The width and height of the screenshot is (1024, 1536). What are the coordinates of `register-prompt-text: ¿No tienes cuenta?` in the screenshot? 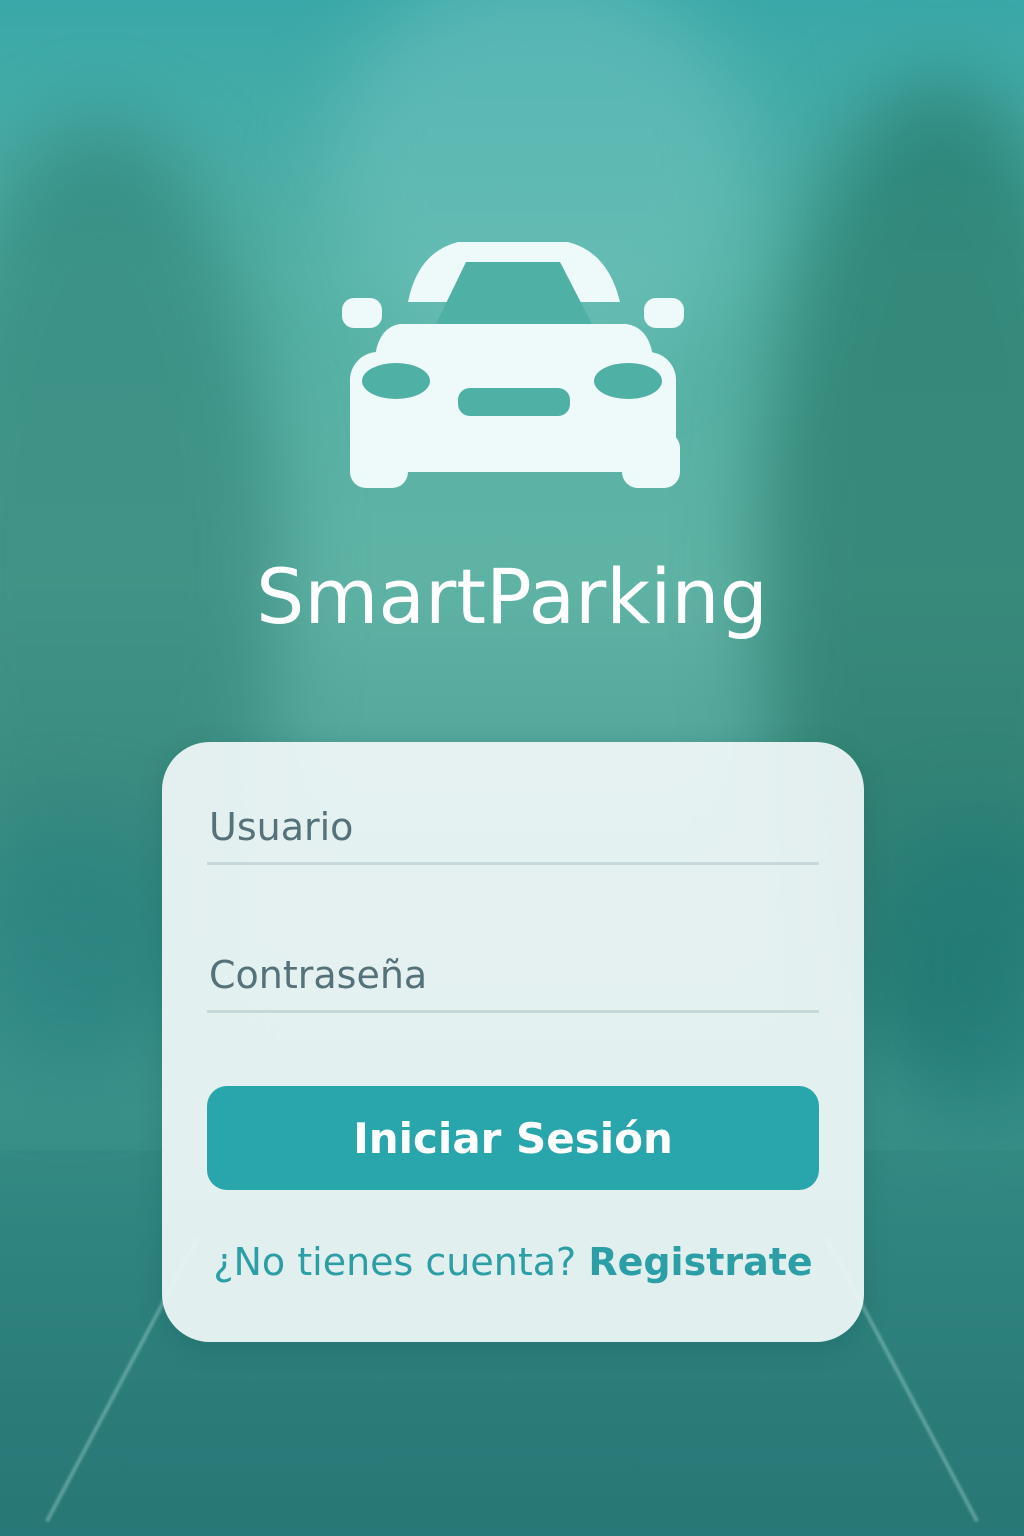 It's located at (395, 1262).